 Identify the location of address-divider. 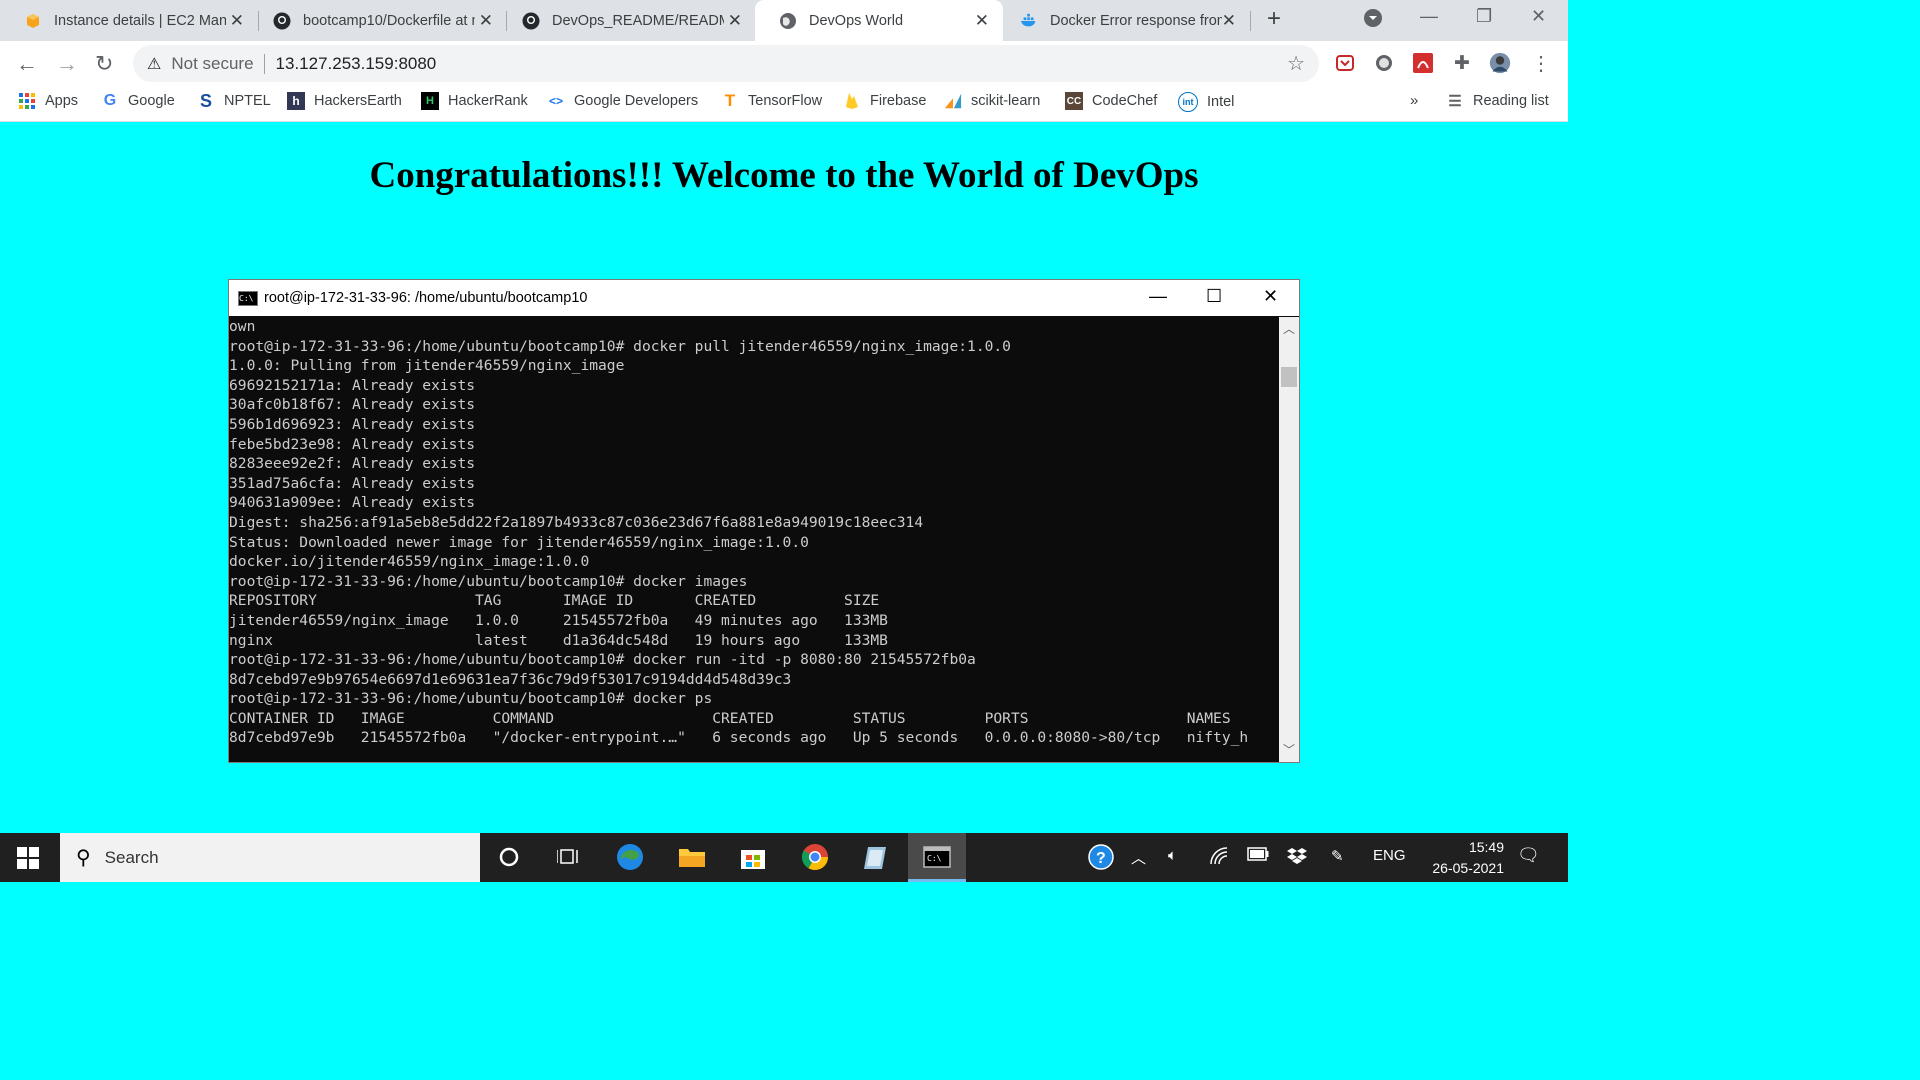
(264, 63).